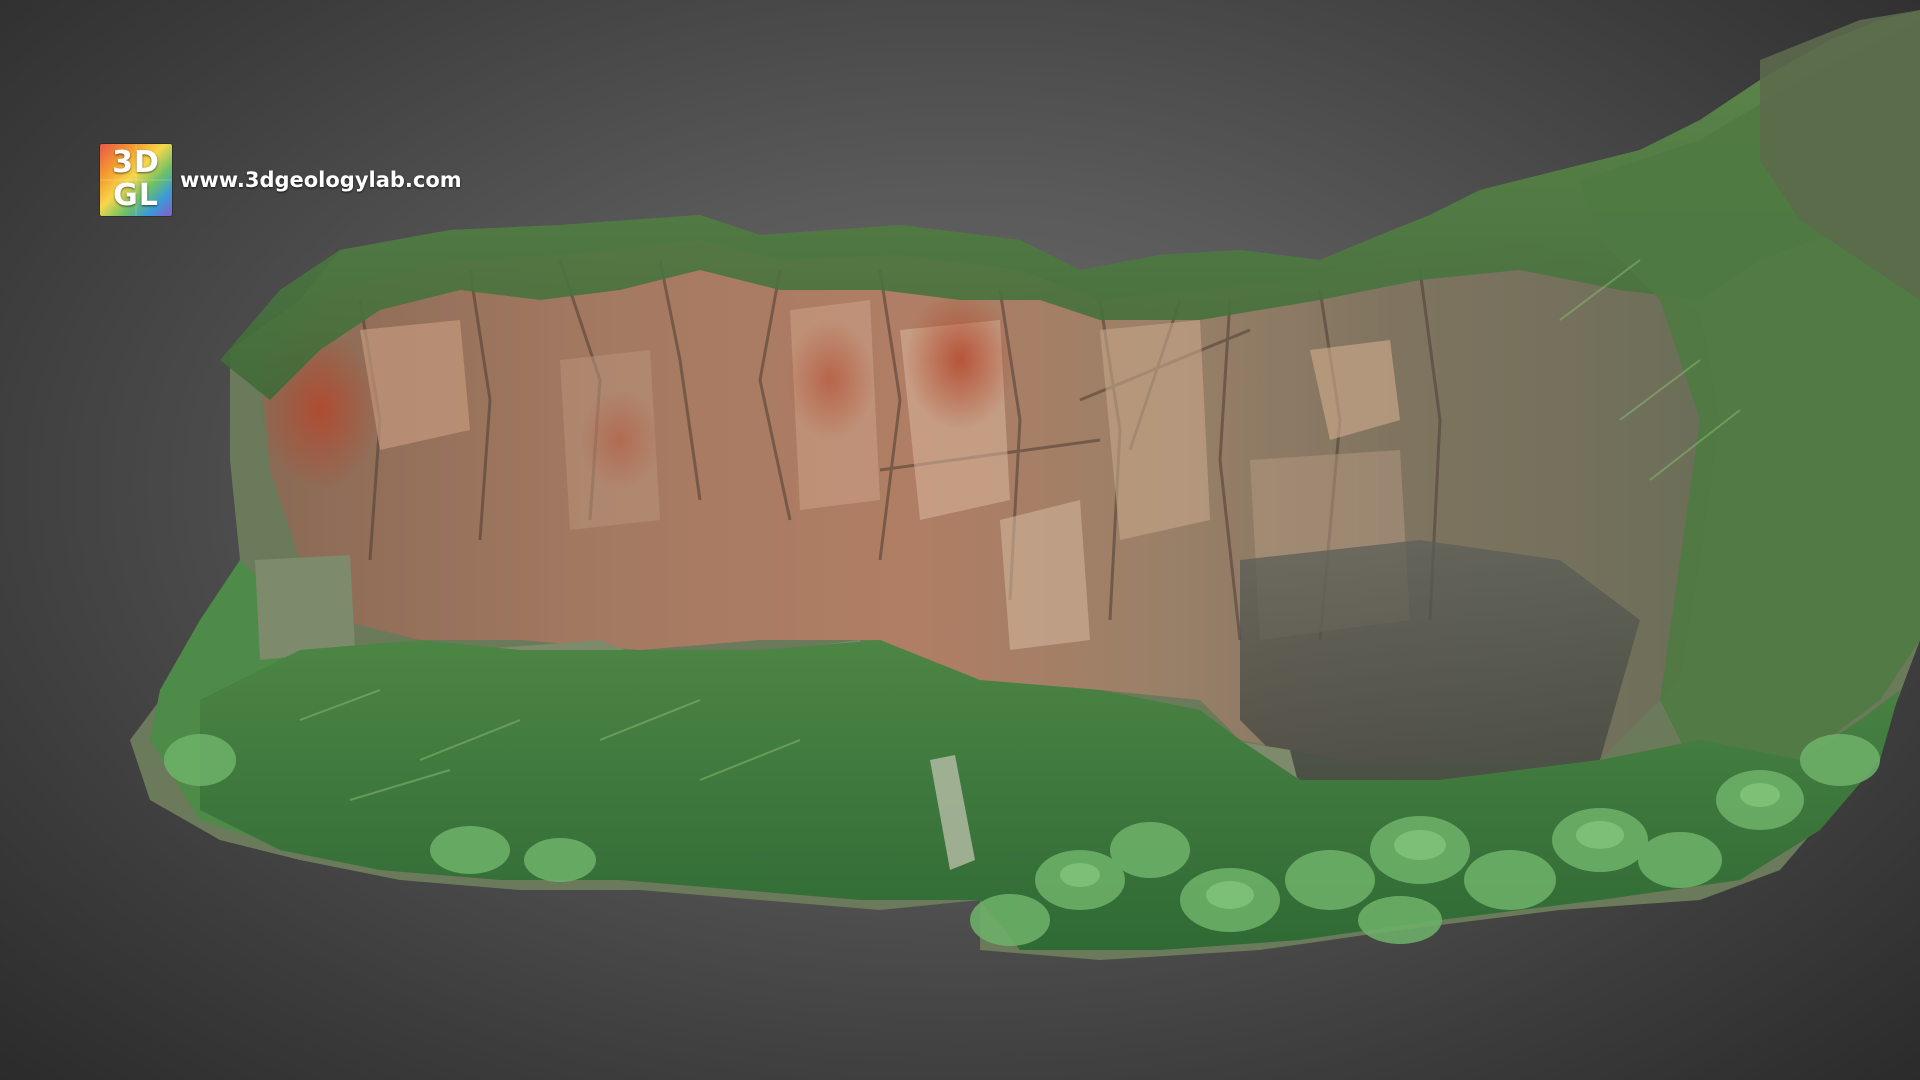 This screenshot has height=1080, width=1920. I want to click on shaded-rock-right, so click(1440, 660).